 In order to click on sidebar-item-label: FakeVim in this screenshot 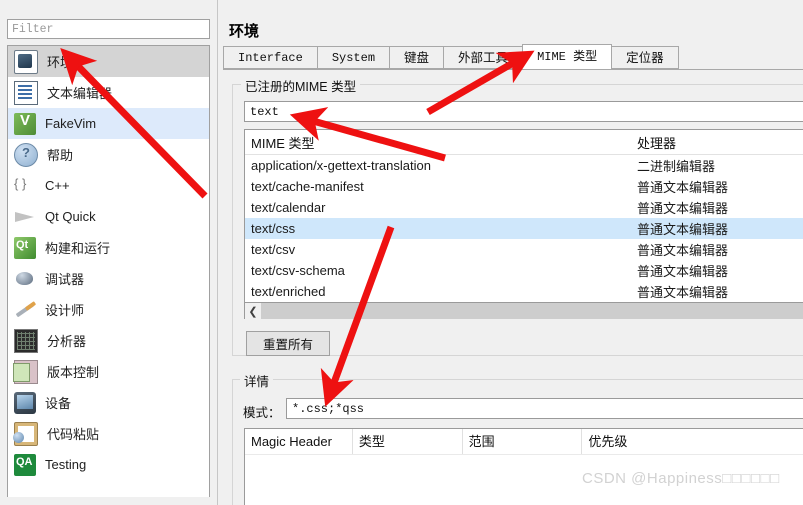, I will do `click(71, 123)`.